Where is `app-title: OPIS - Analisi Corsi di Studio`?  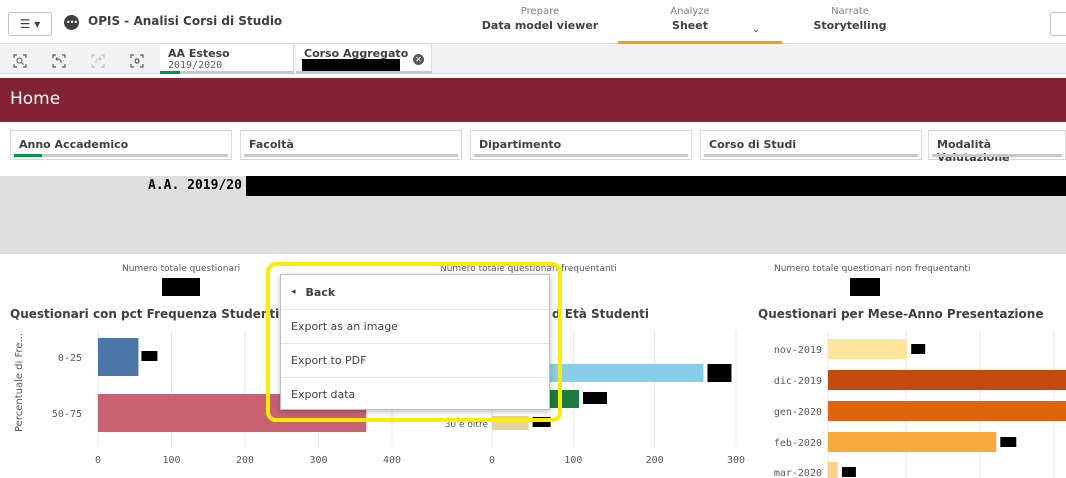
app-title: OPIS - Analisi Corsi di Studio is located at coordinates (185, 21).